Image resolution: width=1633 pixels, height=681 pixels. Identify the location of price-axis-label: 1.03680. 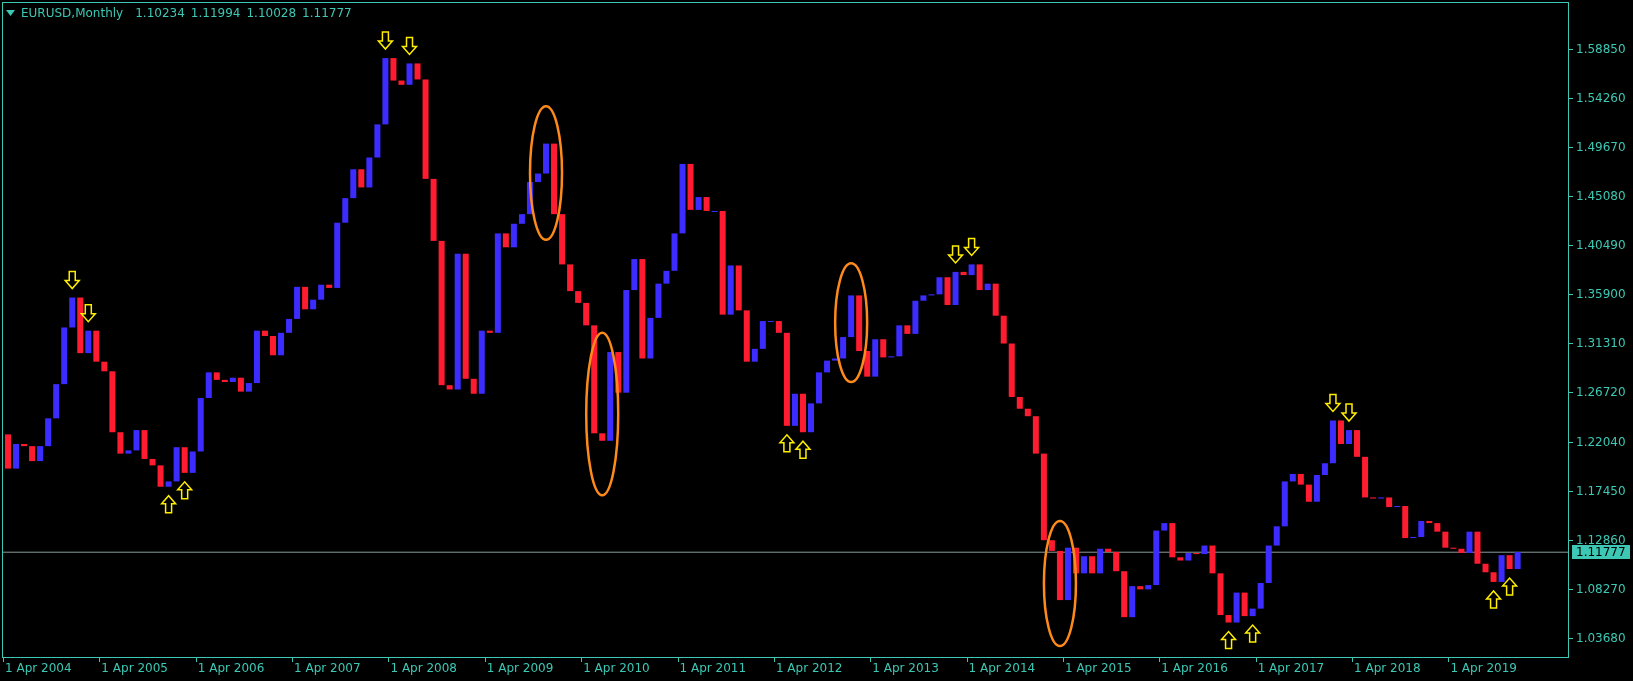
(1601, 637).